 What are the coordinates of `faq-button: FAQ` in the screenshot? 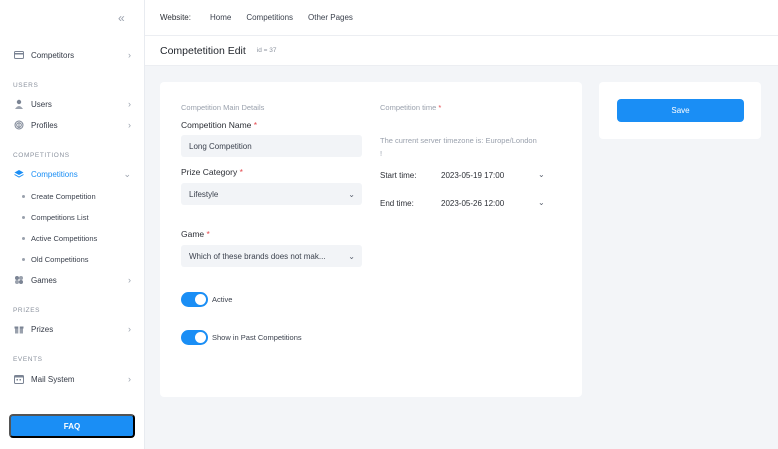 It's located at (72, 426).